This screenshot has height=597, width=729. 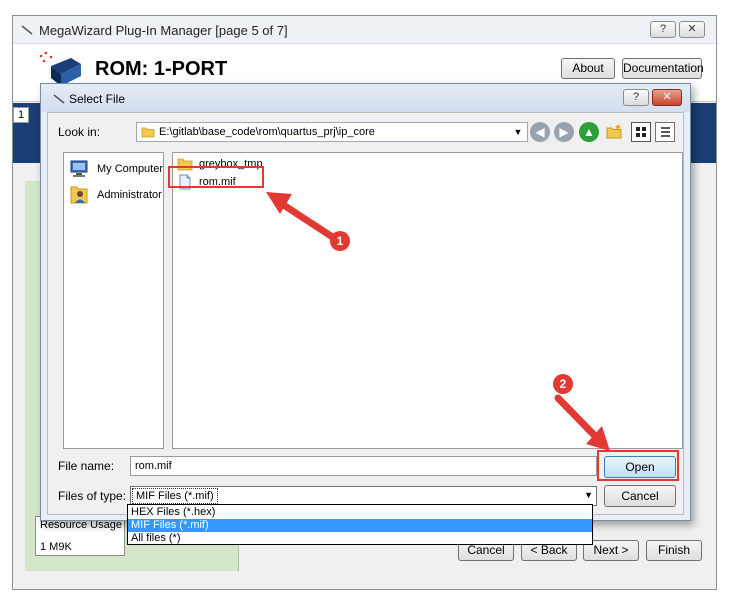 I want to click on annotation-badge-1: 1, so click(x=340, y=241).